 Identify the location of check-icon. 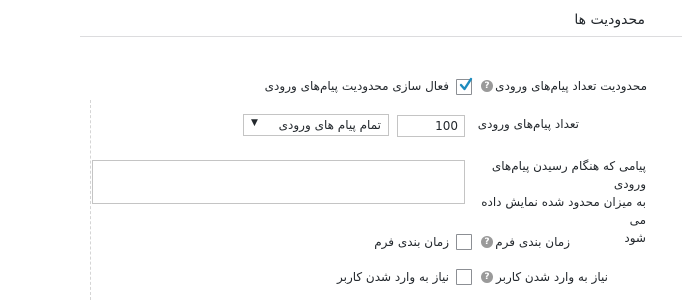
(466, 84).